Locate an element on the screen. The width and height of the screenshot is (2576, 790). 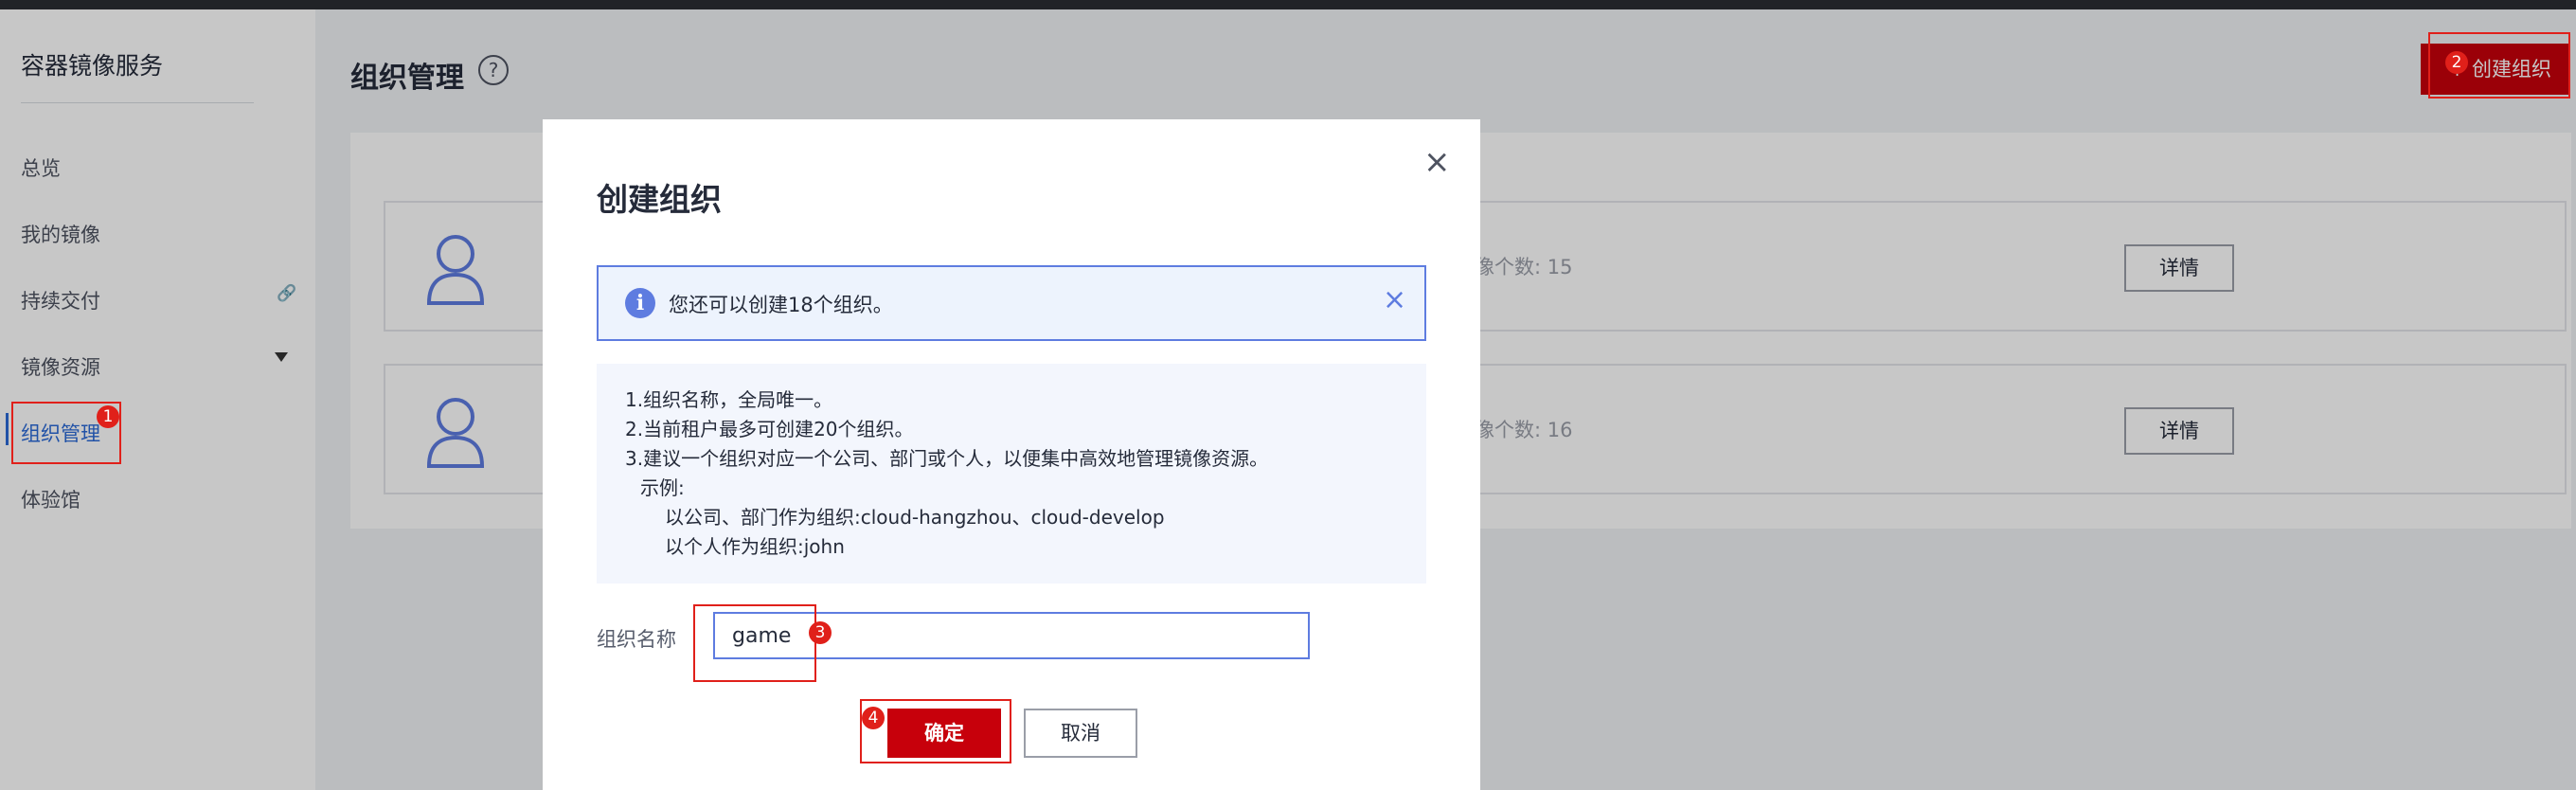
alert-close-icon: × is located at coordinates (1394, 300).